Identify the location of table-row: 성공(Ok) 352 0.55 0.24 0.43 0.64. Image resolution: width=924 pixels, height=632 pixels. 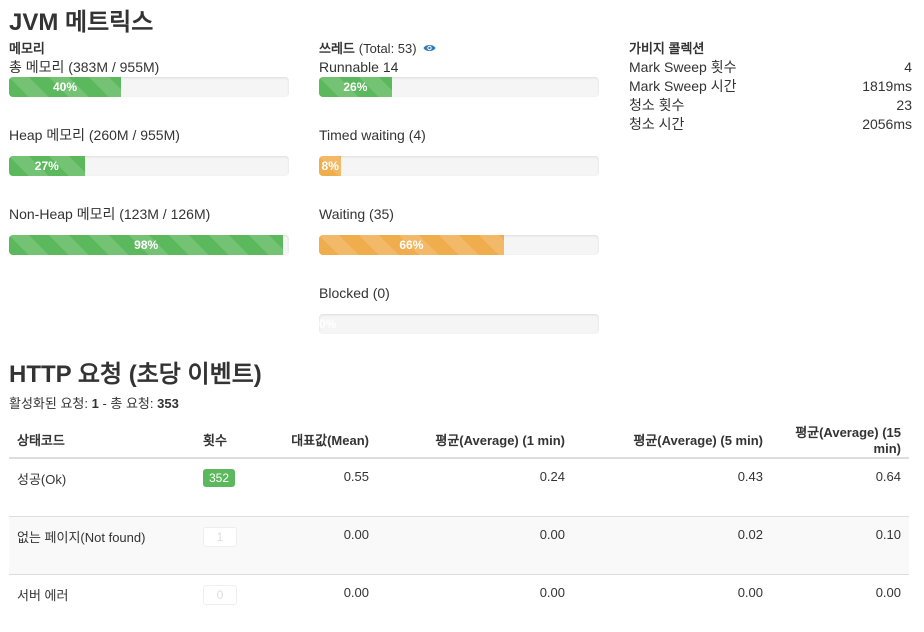
(459, 487).